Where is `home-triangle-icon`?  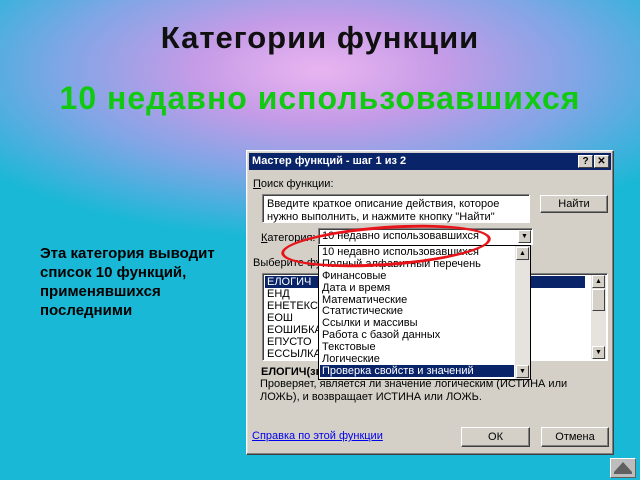
home-triangle-icon is located at coordinates (623, 468).